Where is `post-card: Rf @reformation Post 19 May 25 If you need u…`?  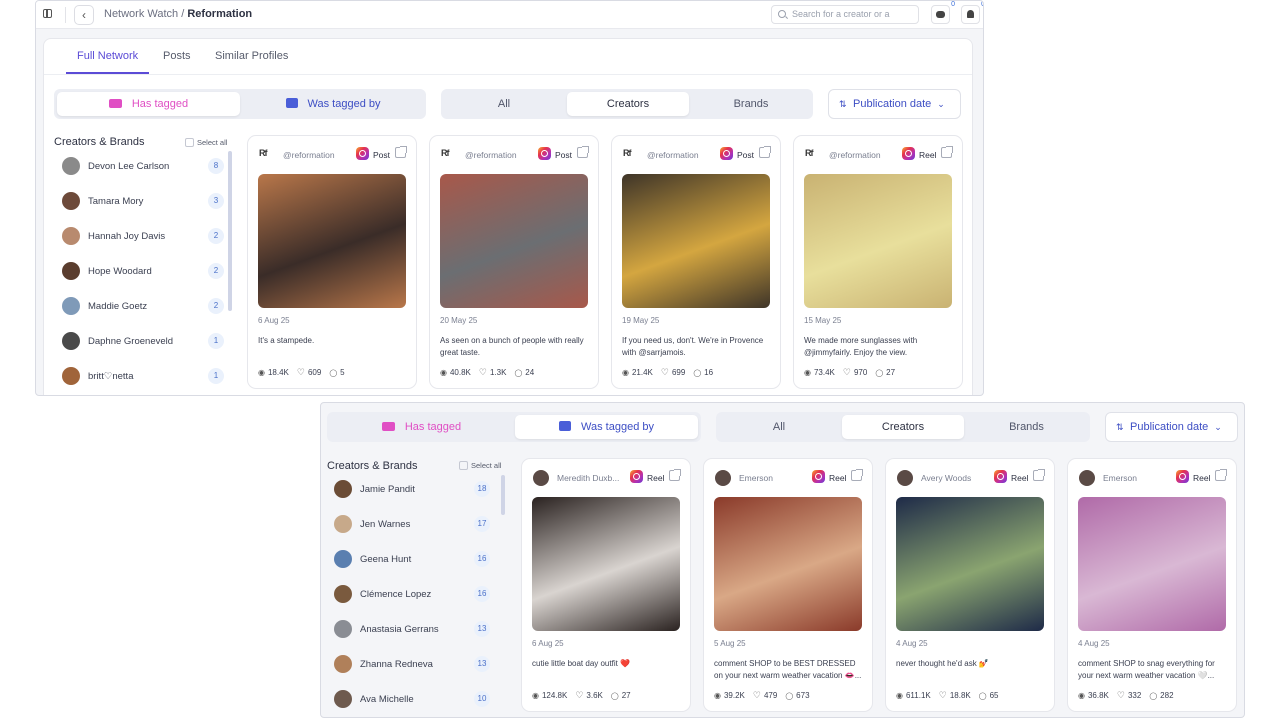 post-card: Rf @reformation Post 19 May 25 If you need u… is located at coordinates (696, 262).